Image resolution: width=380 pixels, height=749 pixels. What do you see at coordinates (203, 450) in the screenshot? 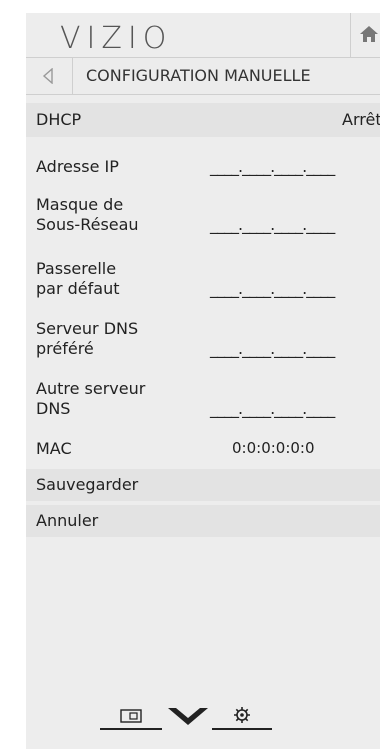
I see `mac-row: MAC 0:0:0:0:0:0` at bounding box center [203, 450].